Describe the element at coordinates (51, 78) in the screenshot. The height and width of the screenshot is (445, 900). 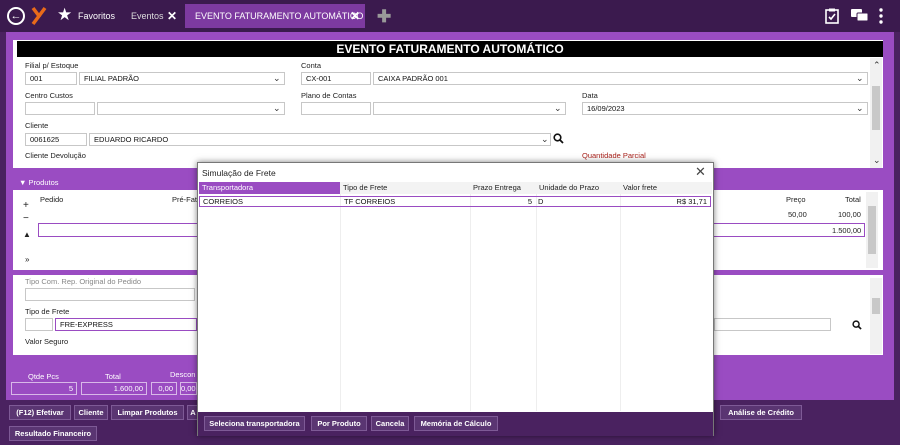
I see `filial-code-field: 001` at that location.